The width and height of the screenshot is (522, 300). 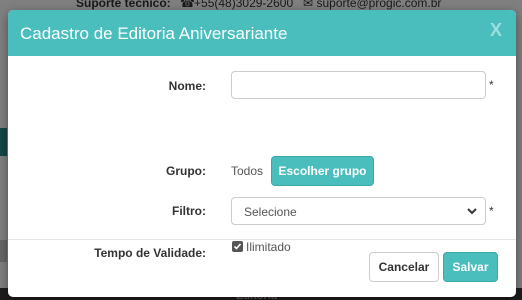 I want to click on nome-input, so click(x=358, y=85).